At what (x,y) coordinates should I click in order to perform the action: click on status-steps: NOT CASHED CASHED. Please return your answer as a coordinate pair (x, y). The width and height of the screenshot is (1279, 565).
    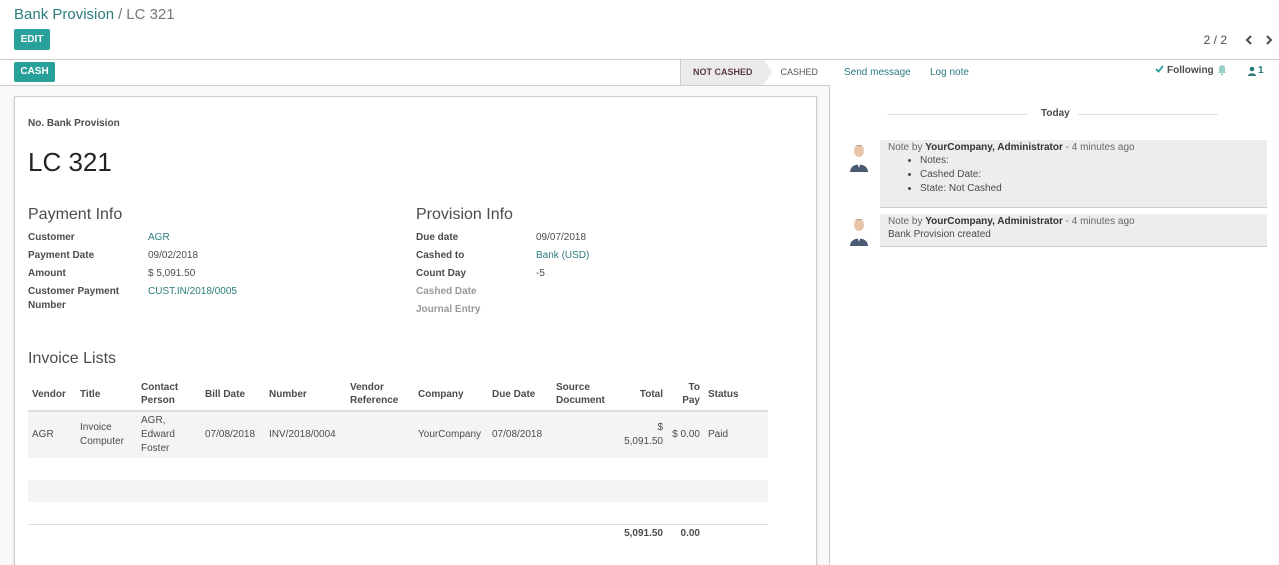
    Looking at the image, I should click on (754, 72).